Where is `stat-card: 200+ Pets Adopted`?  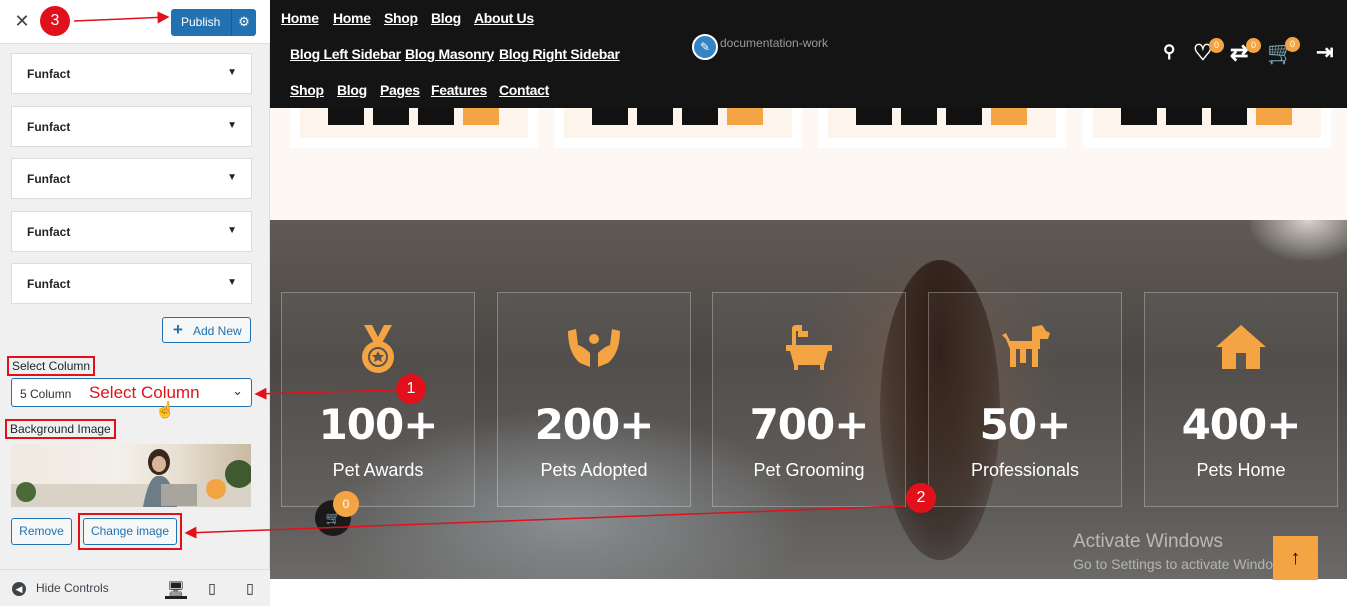 stat-card: 200+ Pets Adopted is located at coordinates (594, 399).